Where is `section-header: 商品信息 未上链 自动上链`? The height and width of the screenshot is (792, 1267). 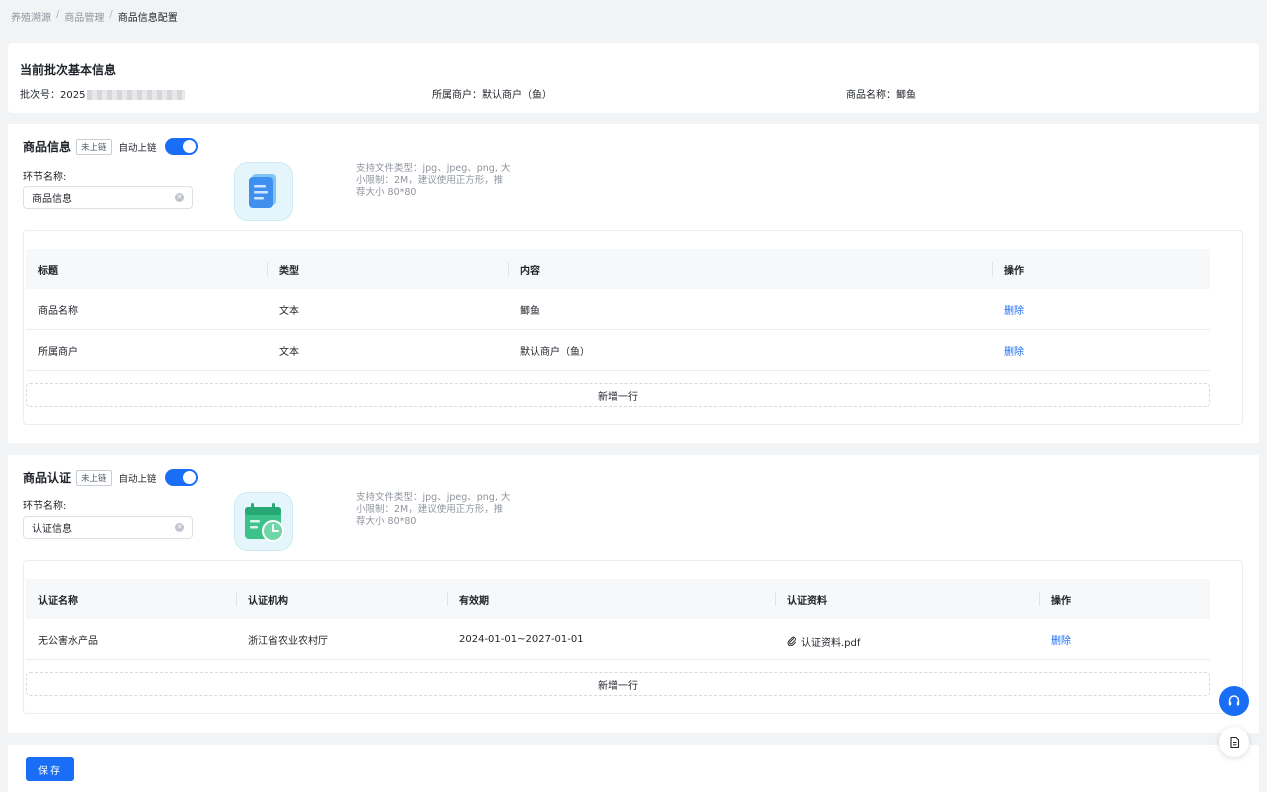
section-header: 商品信息 未上链 自动上链 is located at coordinates (110, 146).